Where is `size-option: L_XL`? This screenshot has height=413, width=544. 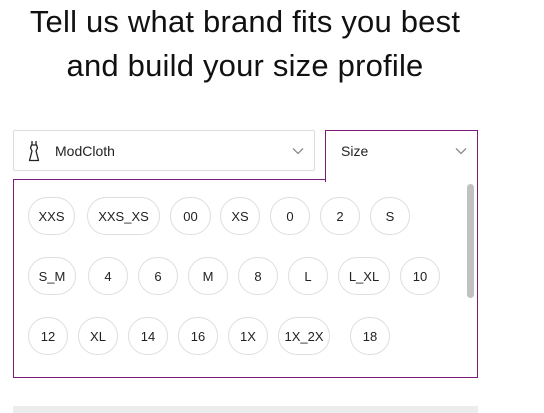
size-option: L_XL is located at coordinates (364, 276).